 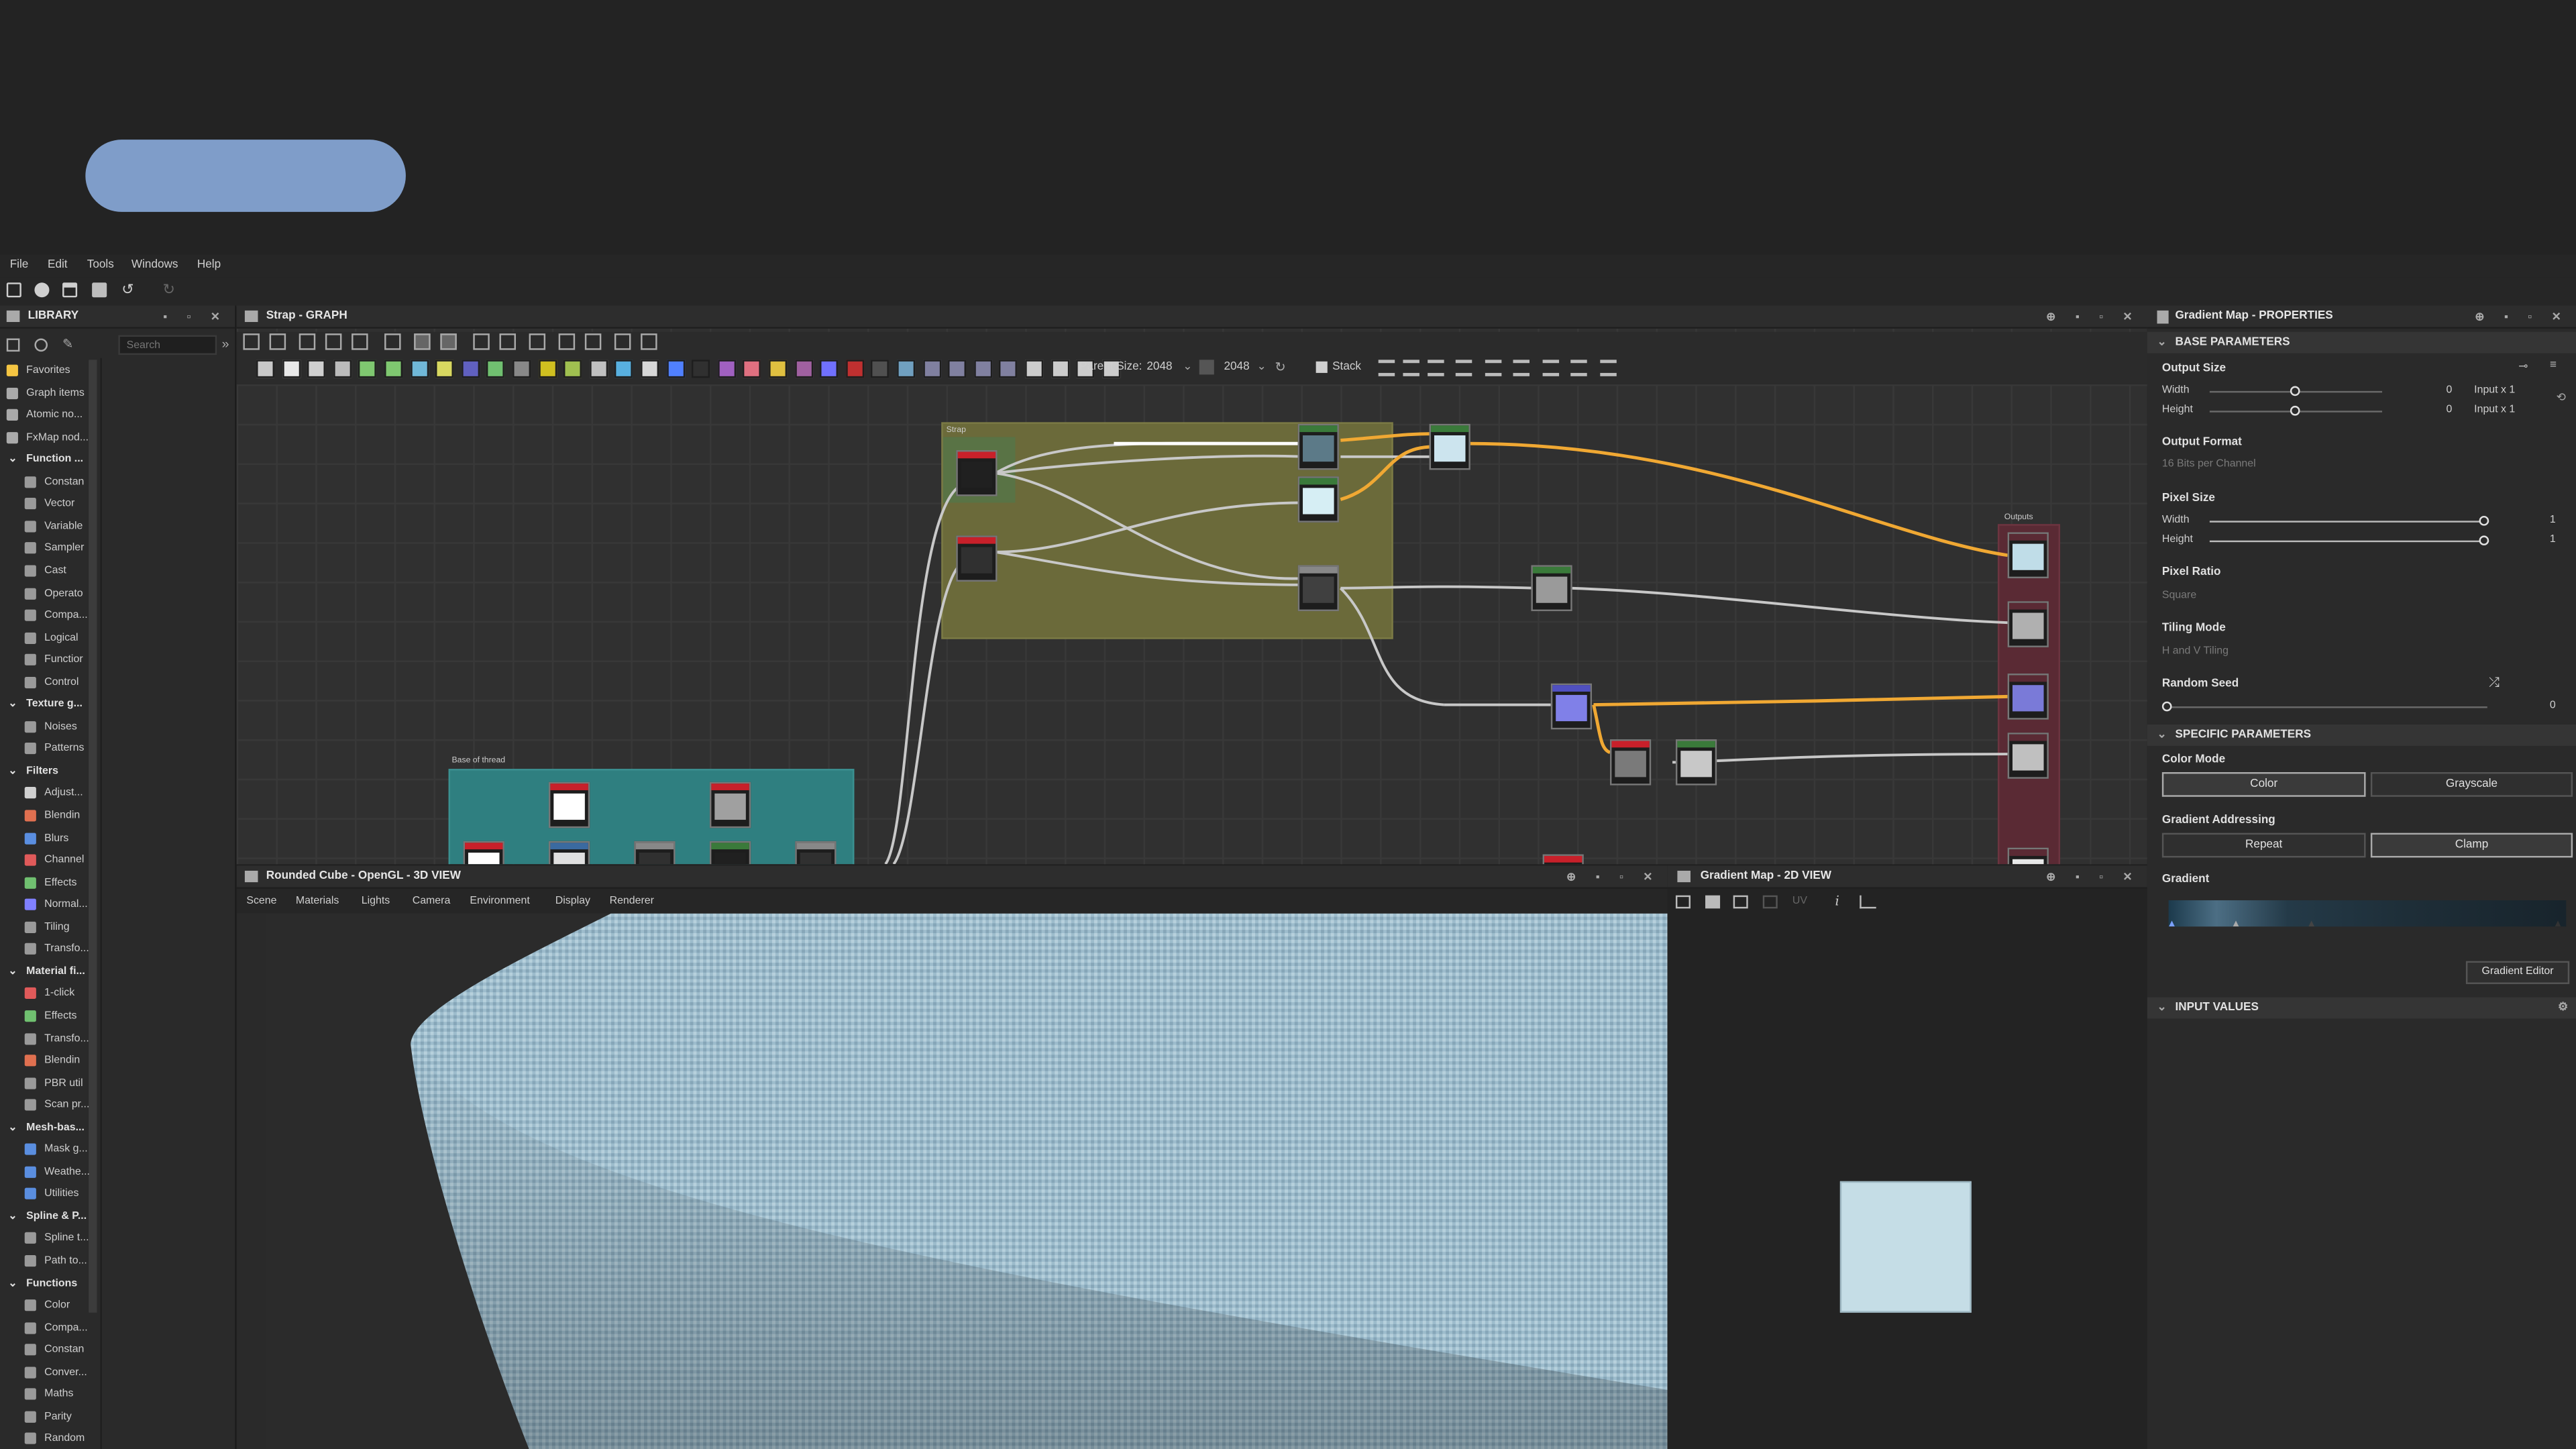 I want to click on view-3d-menu-scene: Scene, so click(x=261, y=901).